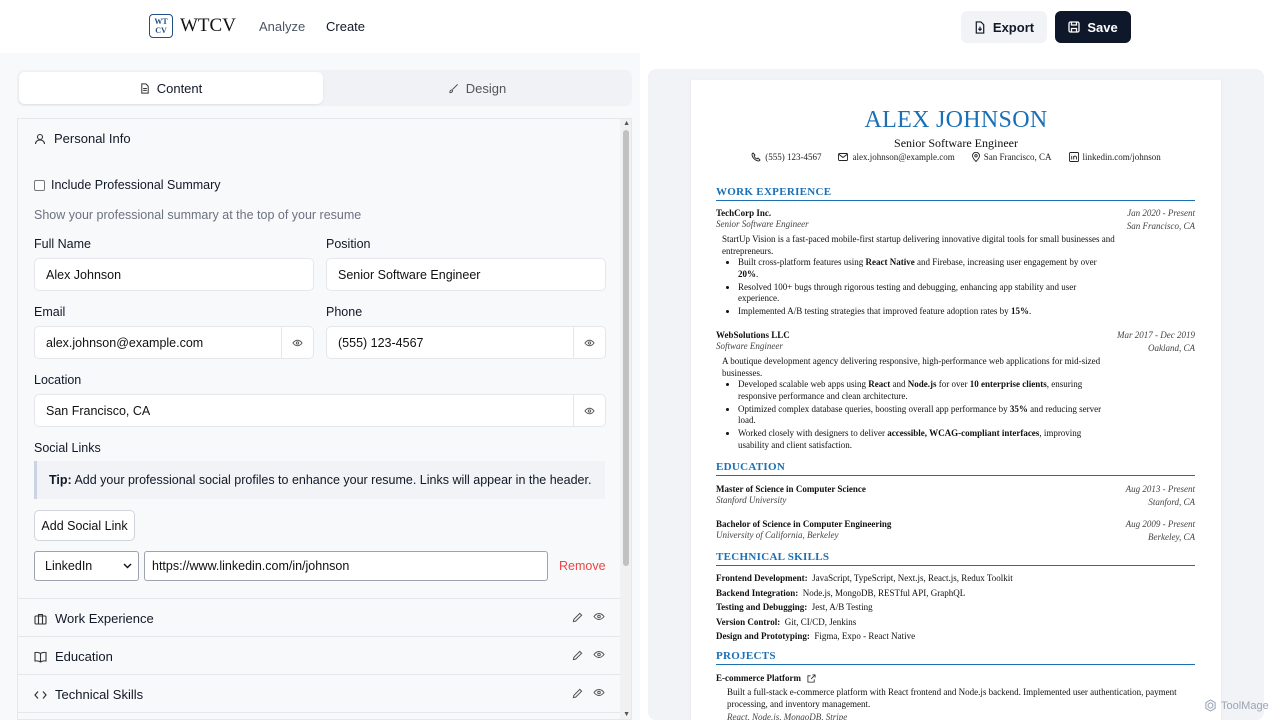 The width and height of the screenshot is (1280, 720). I want to click on location-visibility-toggle, so click(589, 410).